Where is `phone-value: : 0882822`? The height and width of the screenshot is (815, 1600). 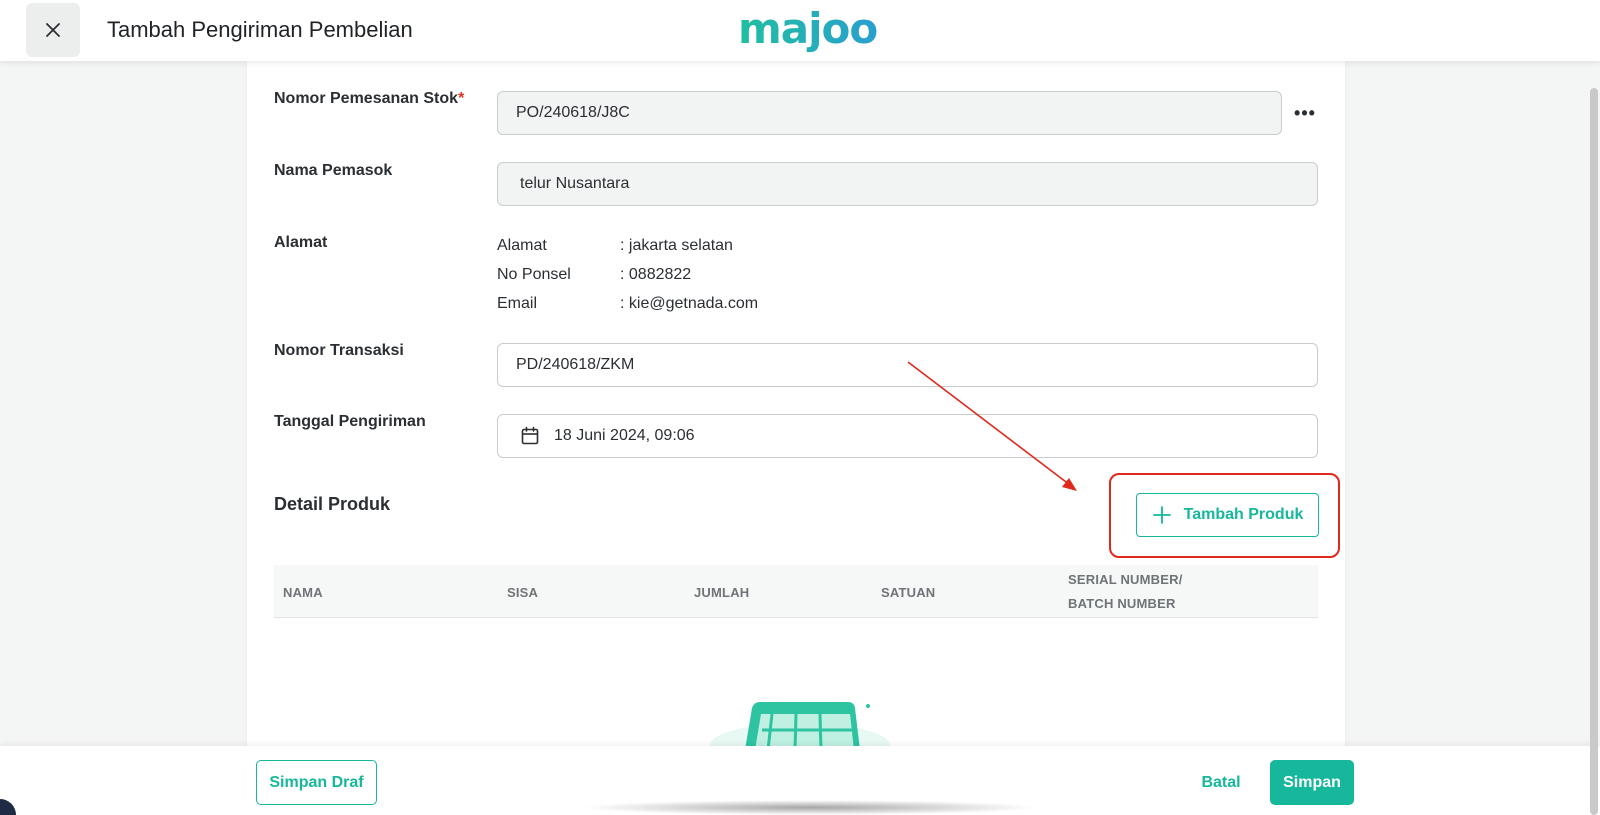
phone-value: : 0882822 is located at coordinates (656, 274).